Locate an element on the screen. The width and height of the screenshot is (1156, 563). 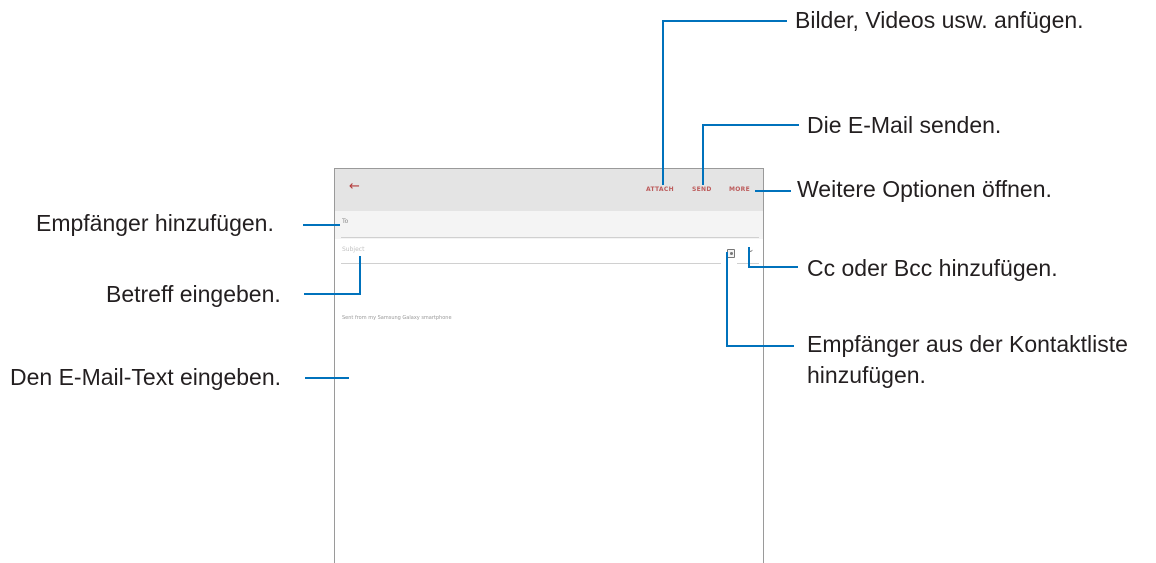
callout-send: Die E-Mail senden. is located at coordinates (904, 125).